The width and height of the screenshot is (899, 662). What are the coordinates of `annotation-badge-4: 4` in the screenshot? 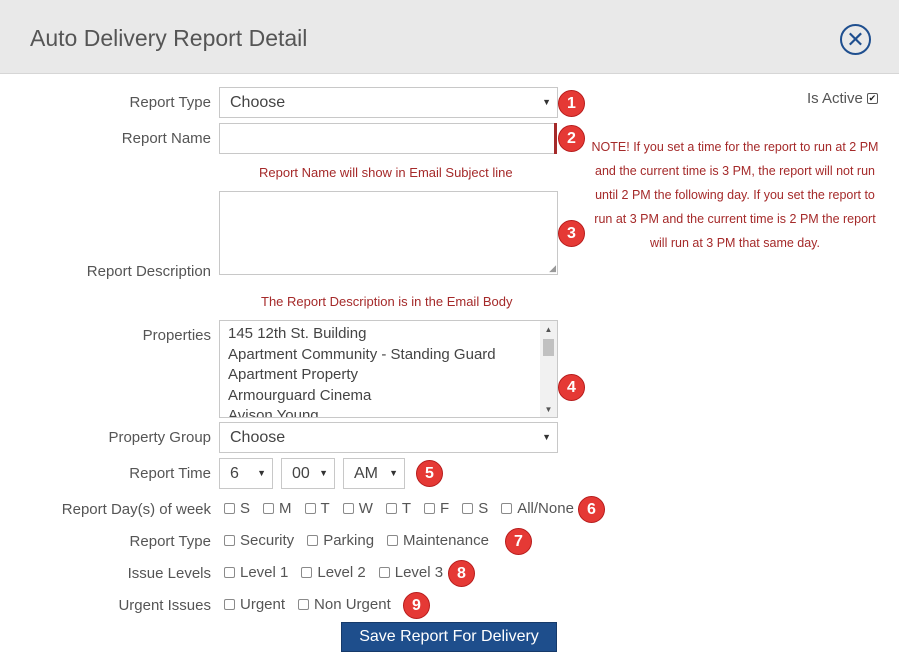 It's located at (571, 387).